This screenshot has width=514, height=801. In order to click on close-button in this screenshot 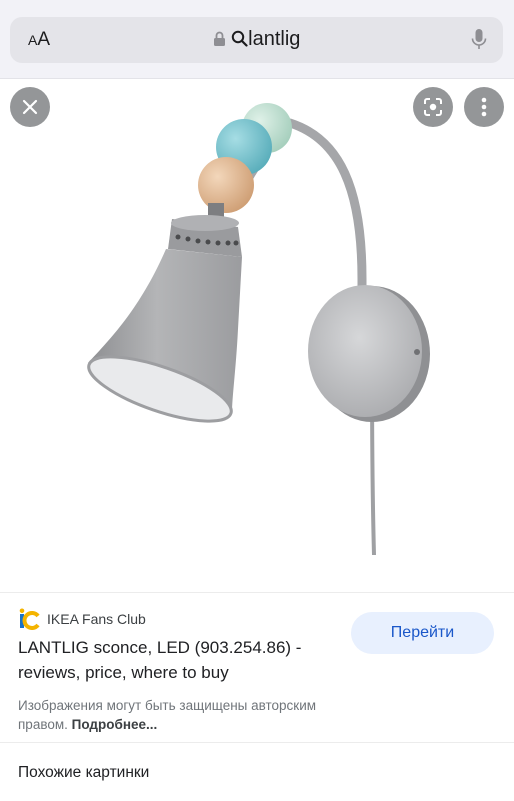, I will do `click(30, 107)`.